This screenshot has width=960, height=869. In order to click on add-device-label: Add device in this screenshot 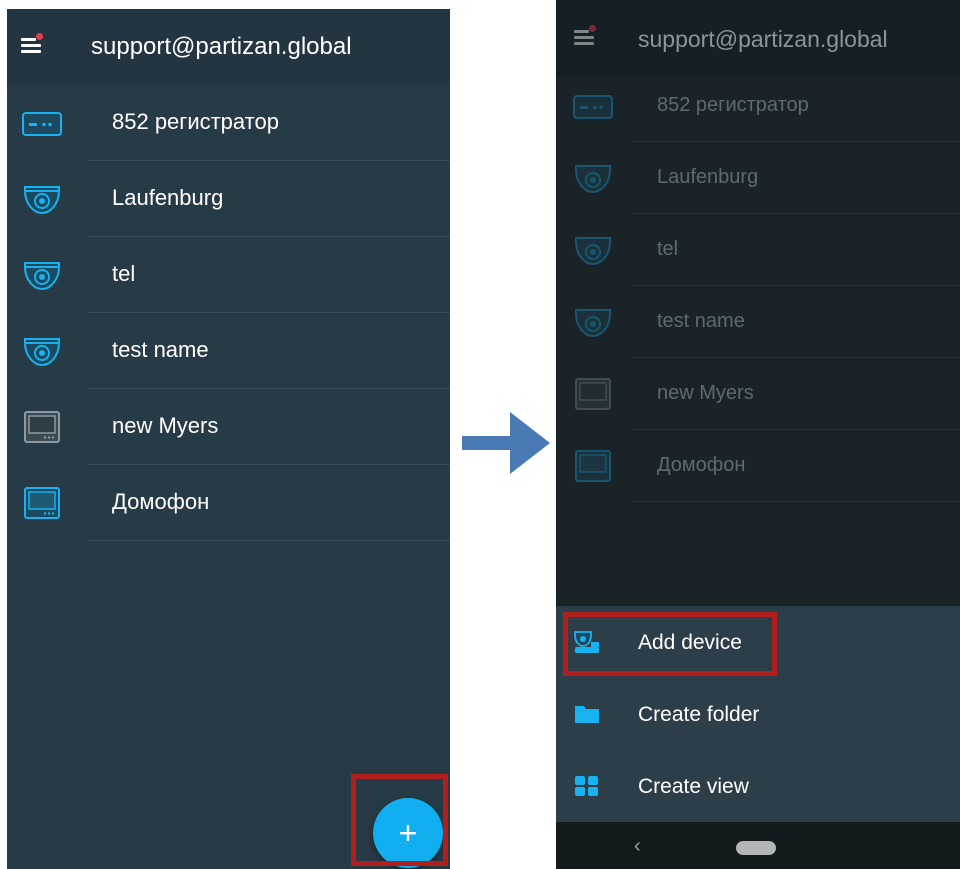, I will do `click(690, 642)`.